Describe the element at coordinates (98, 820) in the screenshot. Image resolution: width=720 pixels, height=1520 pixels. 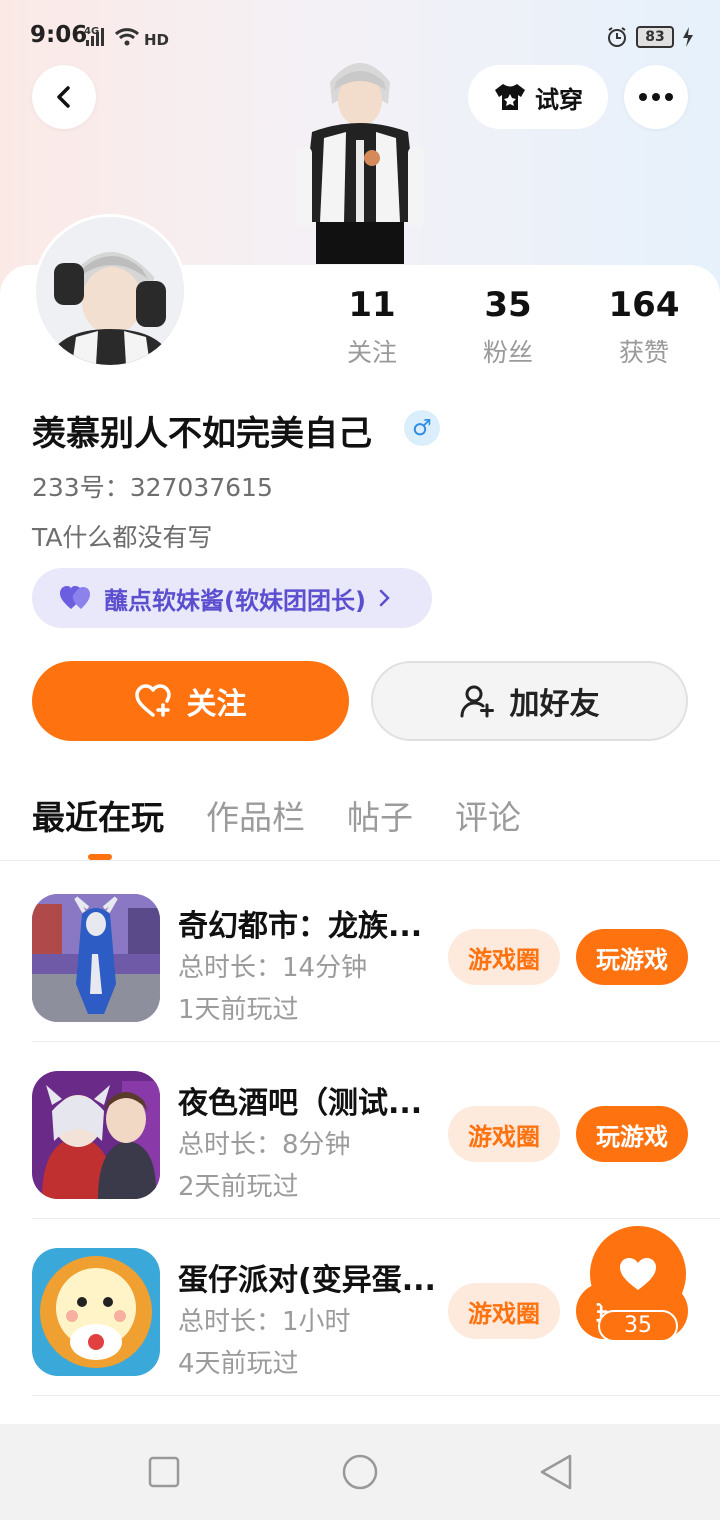
I see `tab-recently-played: 最近在玩` at that location.